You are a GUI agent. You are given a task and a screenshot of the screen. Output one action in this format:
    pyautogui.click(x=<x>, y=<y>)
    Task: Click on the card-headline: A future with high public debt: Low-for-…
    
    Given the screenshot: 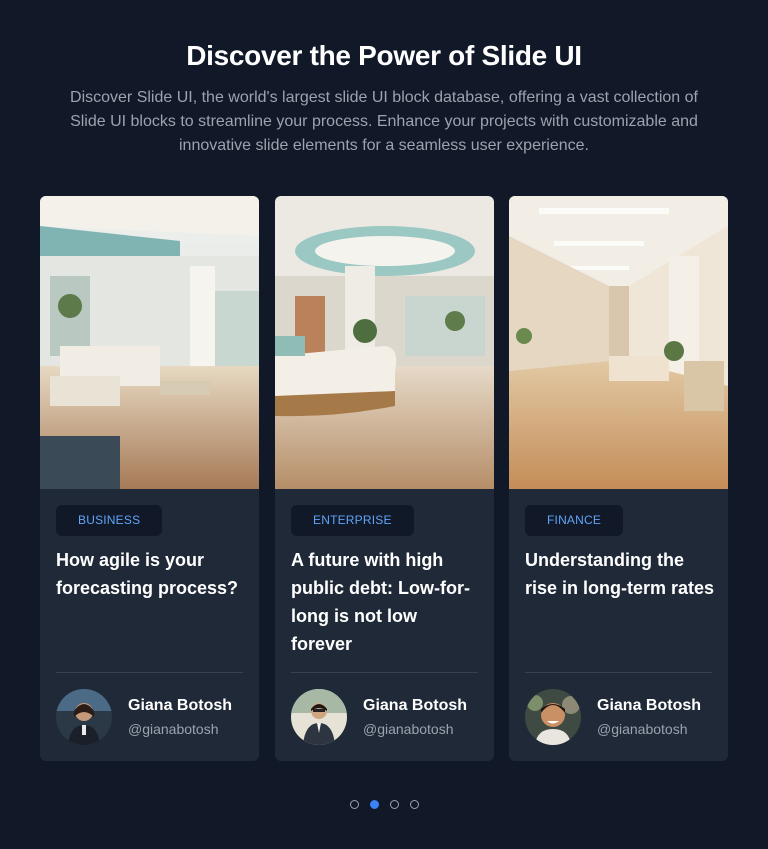 What is the action you would take?
    pyautogui.click(x=386, y=602)
    